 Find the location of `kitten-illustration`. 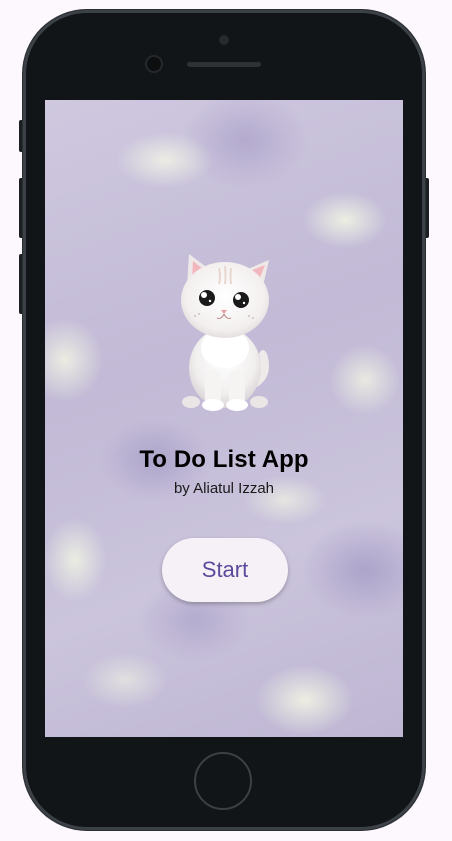

kitten-illustration is located at coordinates (225, 332).